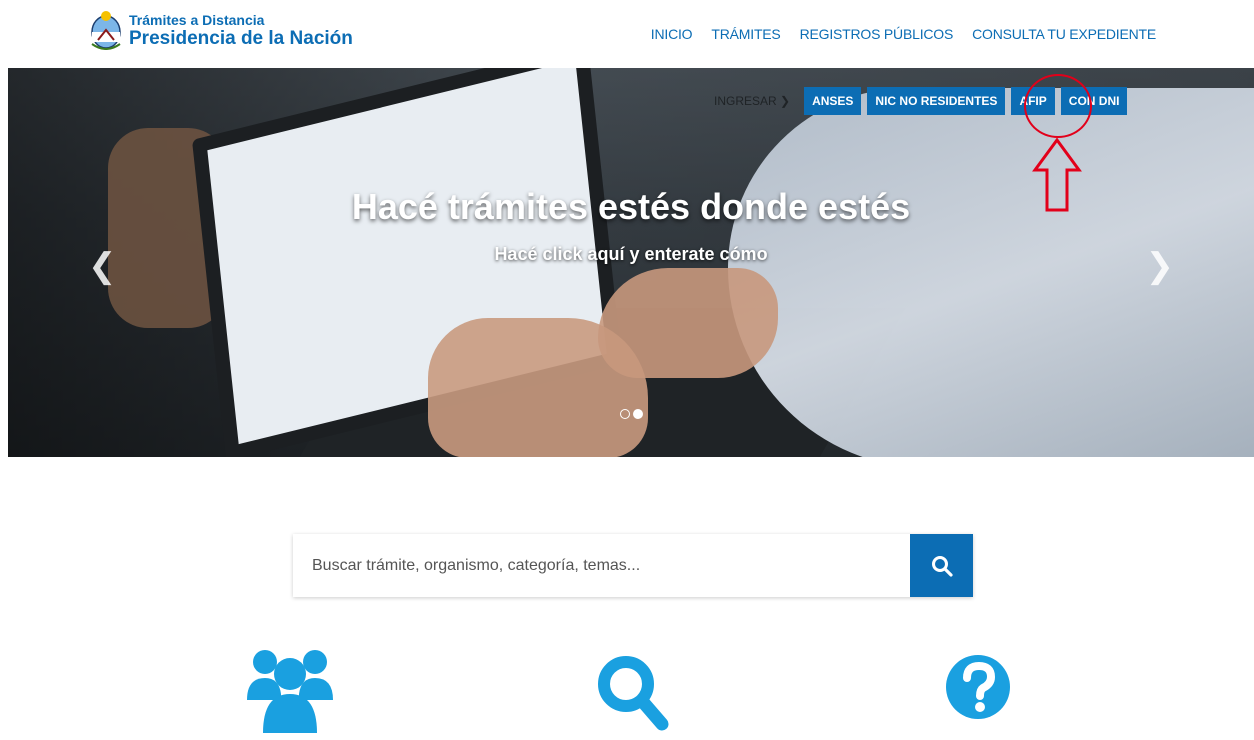  Describe the element at coordinates (688, 323) in the screenshot. I see `hero-photo-hand` at that location.